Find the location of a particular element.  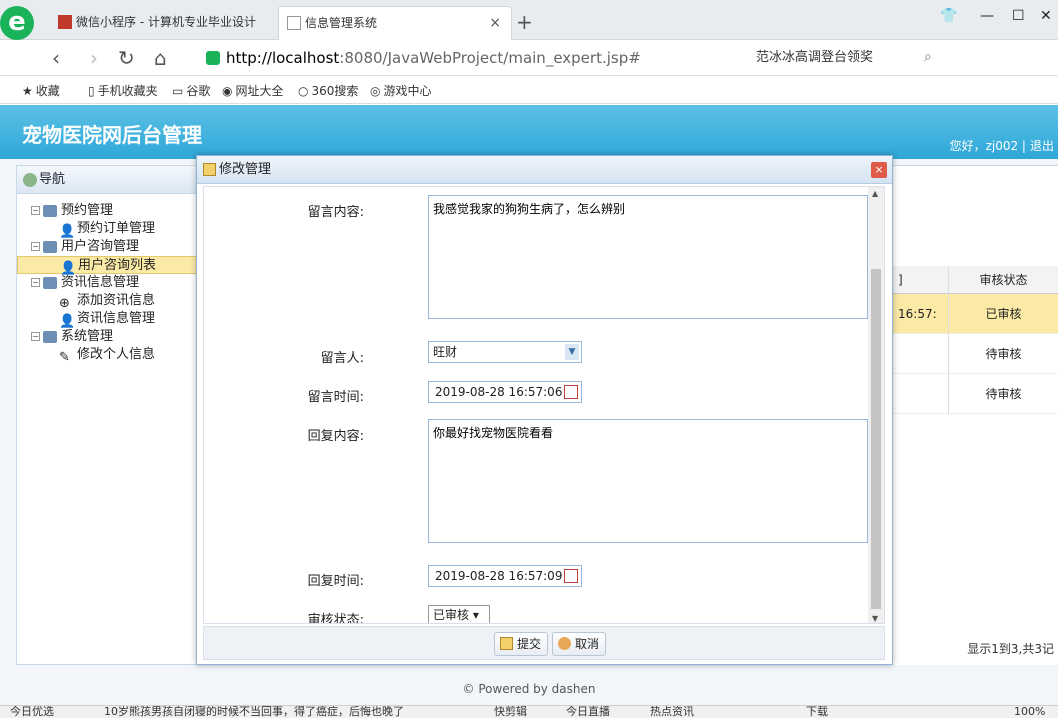

zoom-level: 100% is located at coordinates (1029, 712).